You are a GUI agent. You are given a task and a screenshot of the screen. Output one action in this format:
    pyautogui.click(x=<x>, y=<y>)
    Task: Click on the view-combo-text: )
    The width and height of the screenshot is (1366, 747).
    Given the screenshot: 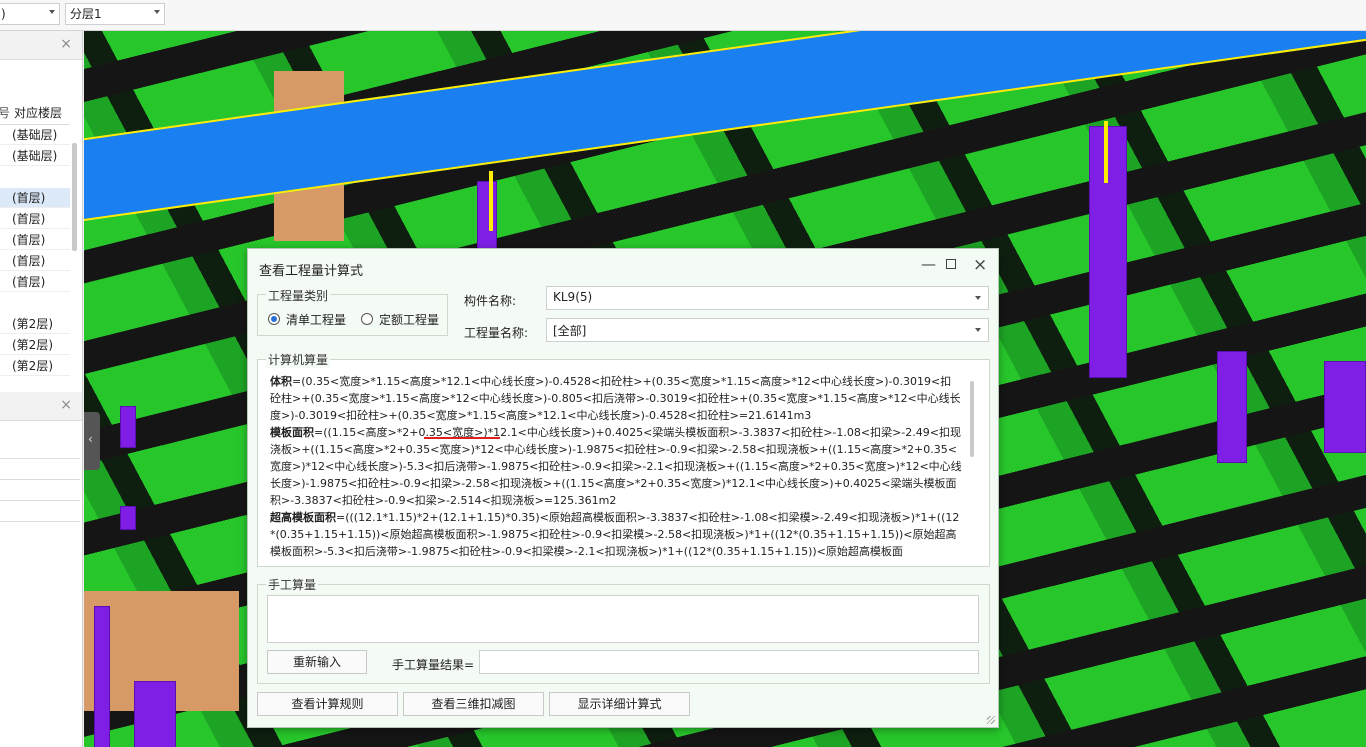 What is the action you would take?
    pyautogui.click(x=3, y=14)
    